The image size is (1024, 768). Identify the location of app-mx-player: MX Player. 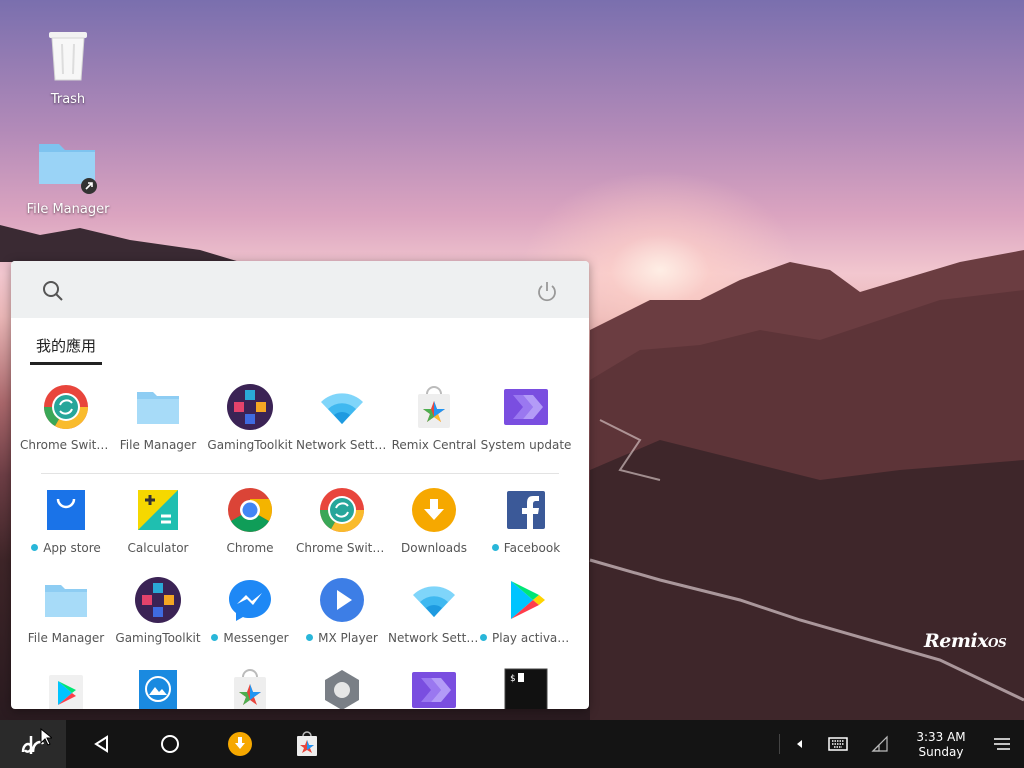
(342, 611).